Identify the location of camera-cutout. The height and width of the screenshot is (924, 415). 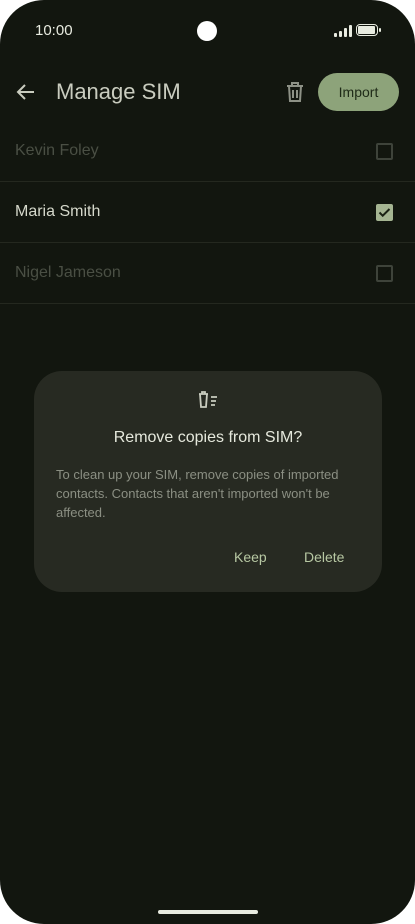
(207, 31).